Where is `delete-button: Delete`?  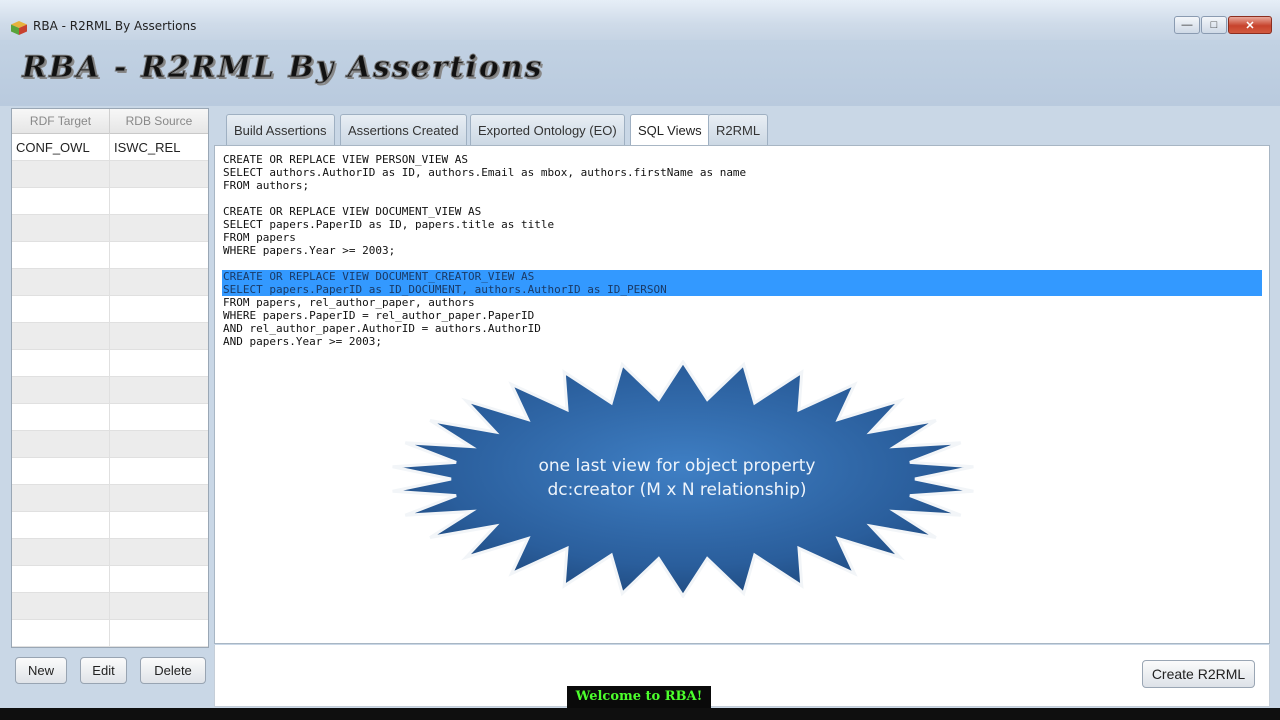 delete-button: Delete is located at coordinates (173, 670).